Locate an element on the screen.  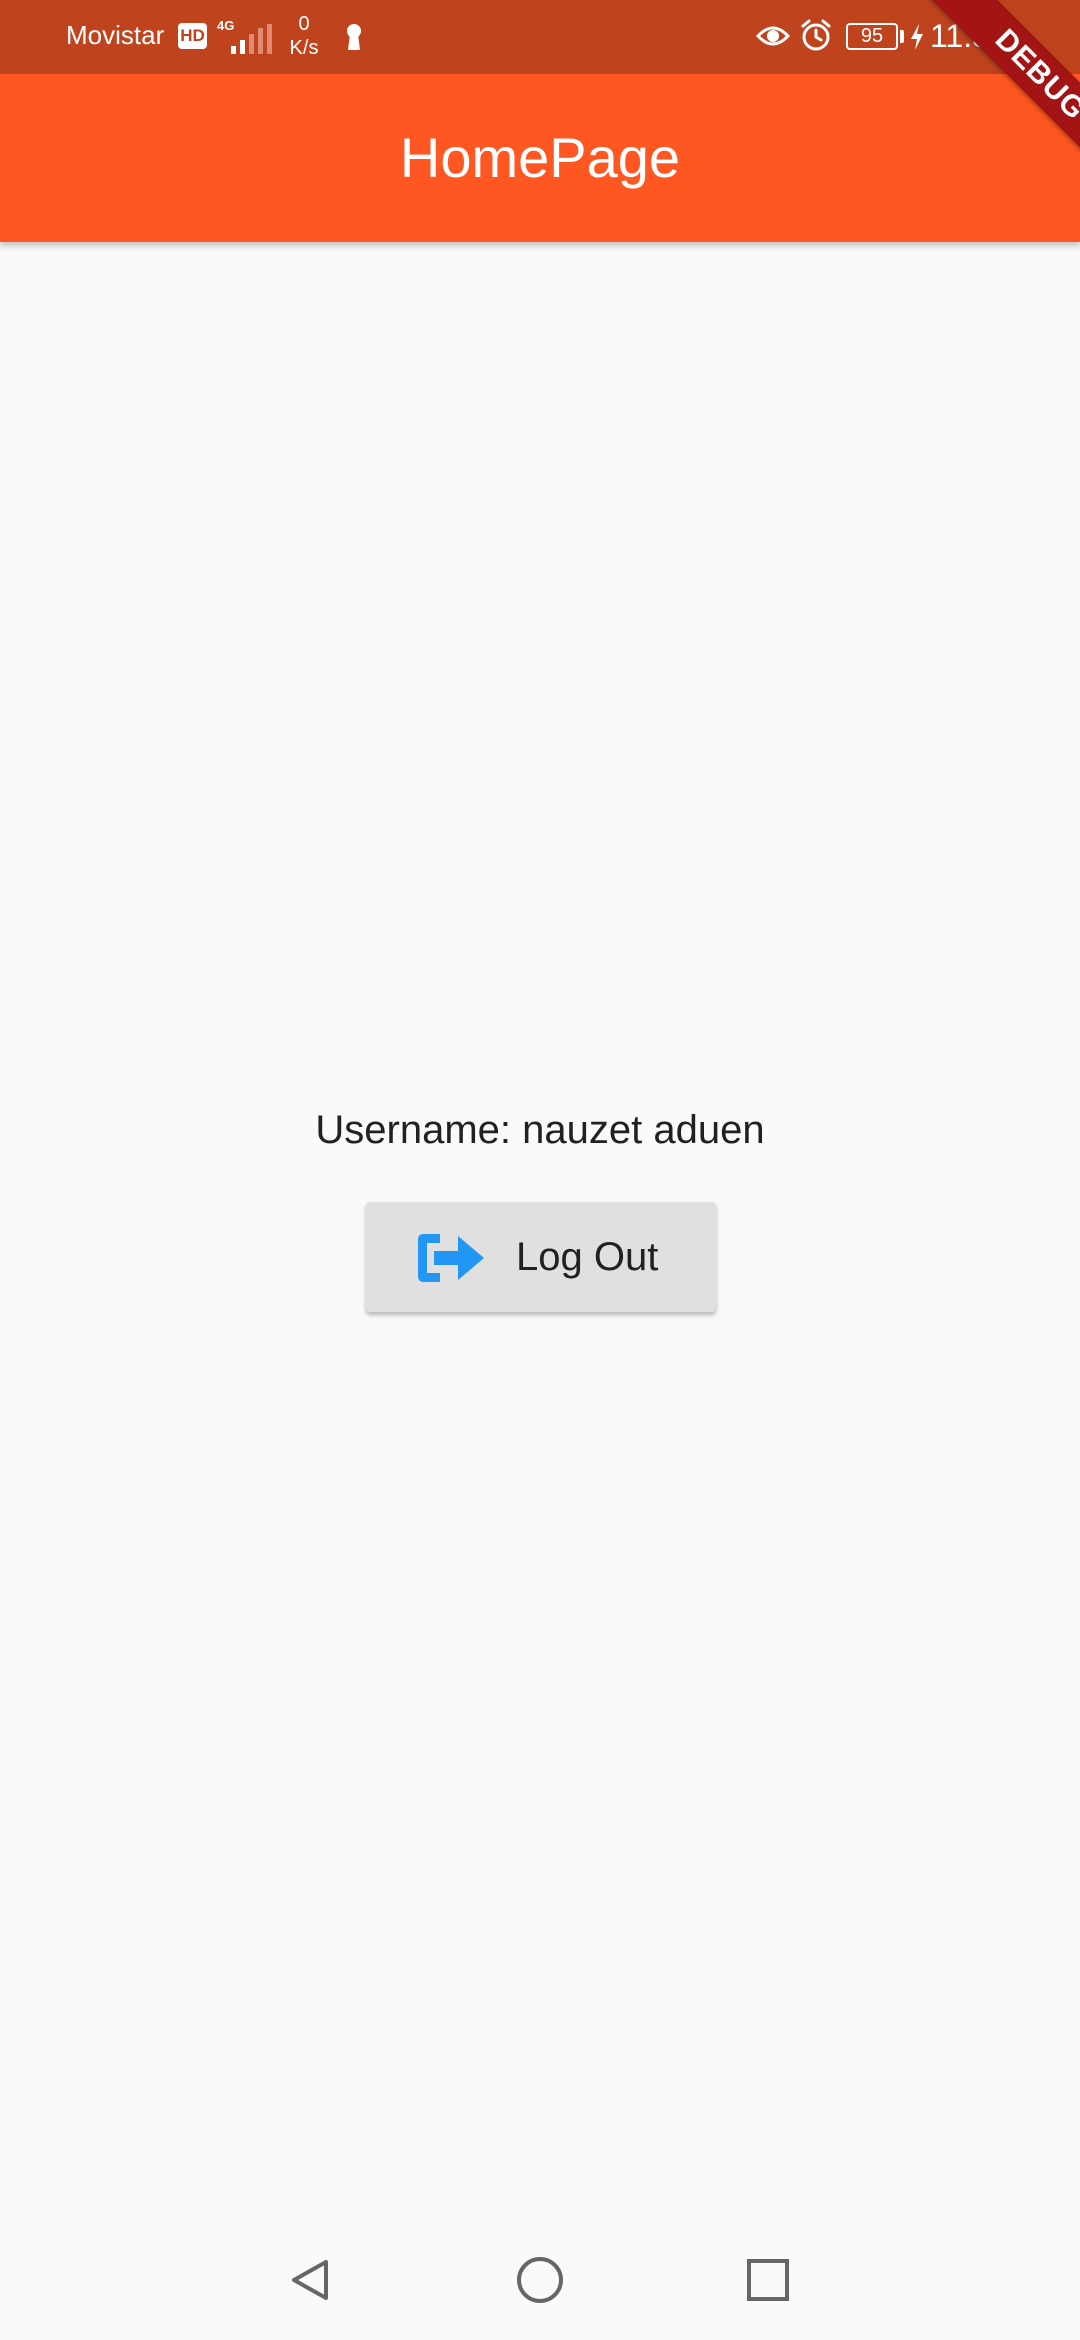
carrier-name: Movistar is located at coordinates (115, 35).